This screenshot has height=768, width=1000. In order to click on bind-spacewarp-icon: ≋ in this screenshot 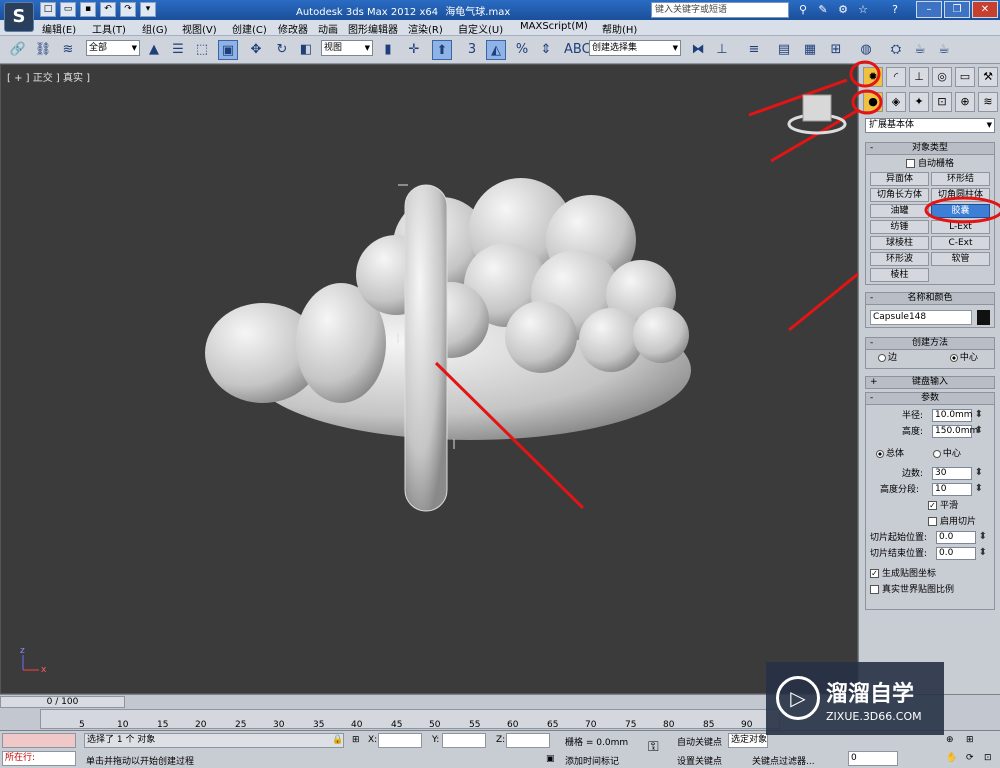, I will do `click(68, 50)`.